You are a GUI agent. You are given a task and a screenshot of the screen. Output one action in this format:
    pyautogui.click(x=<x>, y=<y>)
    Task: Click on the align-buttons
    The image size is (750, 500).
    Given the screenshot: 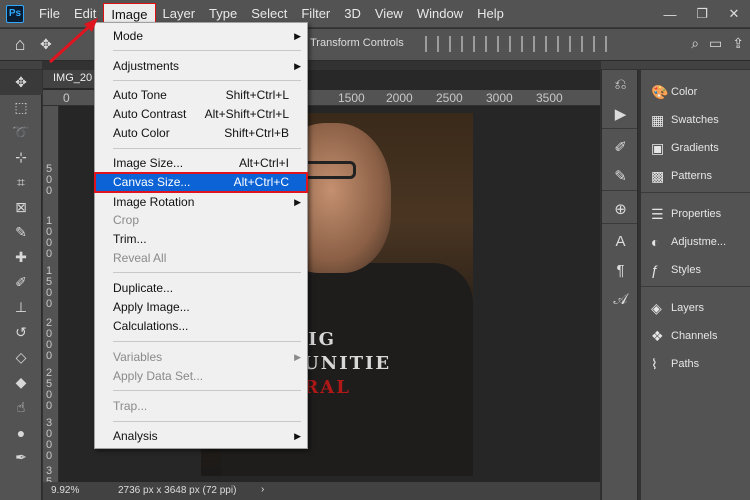 What is the action you would take?
    pyautogui.click(x=516, y=44)
    